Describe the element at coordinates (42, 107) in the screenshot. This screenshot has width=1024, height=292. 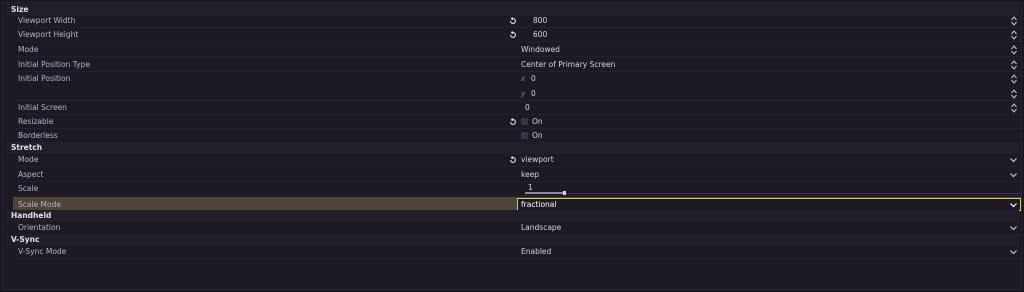
I see `initial-screen-label: Initial Screen` at that location.